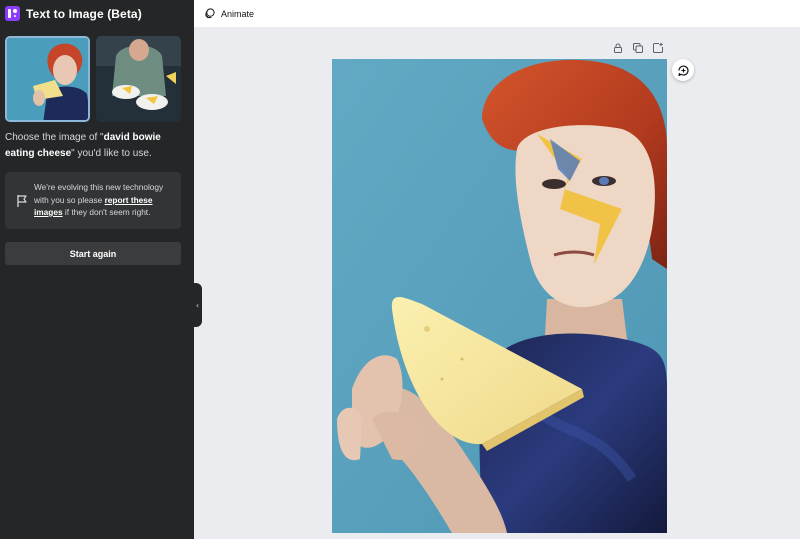 The width and height of the screenshot is (800, 539). I want to click on duplicate-icon, so click(638, 48).